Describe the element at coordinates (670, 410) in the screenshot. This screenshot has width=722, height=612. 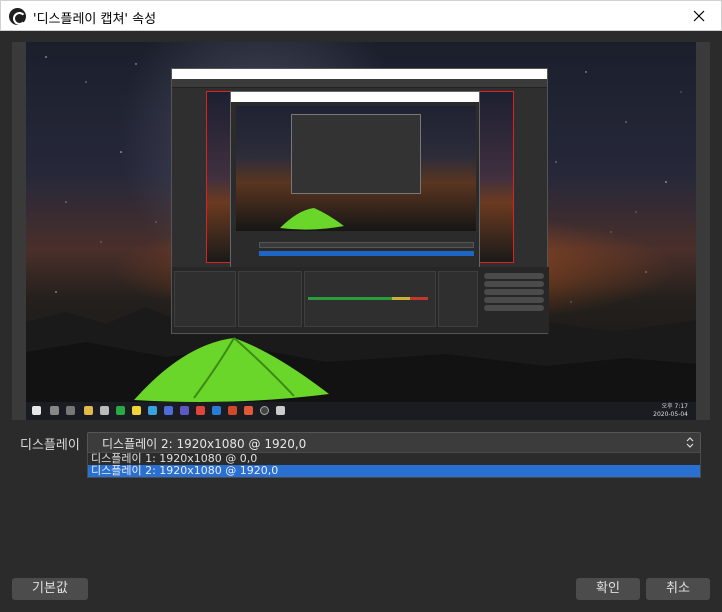
I see `taskbar-clock: 오후 7:17 2020-05-04` at that location.